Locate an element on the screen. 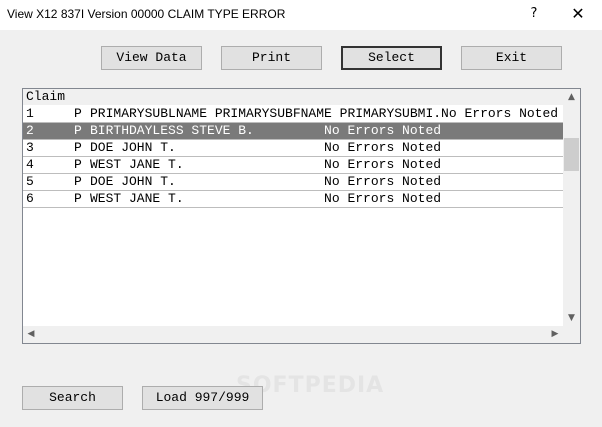  scroll-left-icon: ◀ is located at coordinates (31, 334).